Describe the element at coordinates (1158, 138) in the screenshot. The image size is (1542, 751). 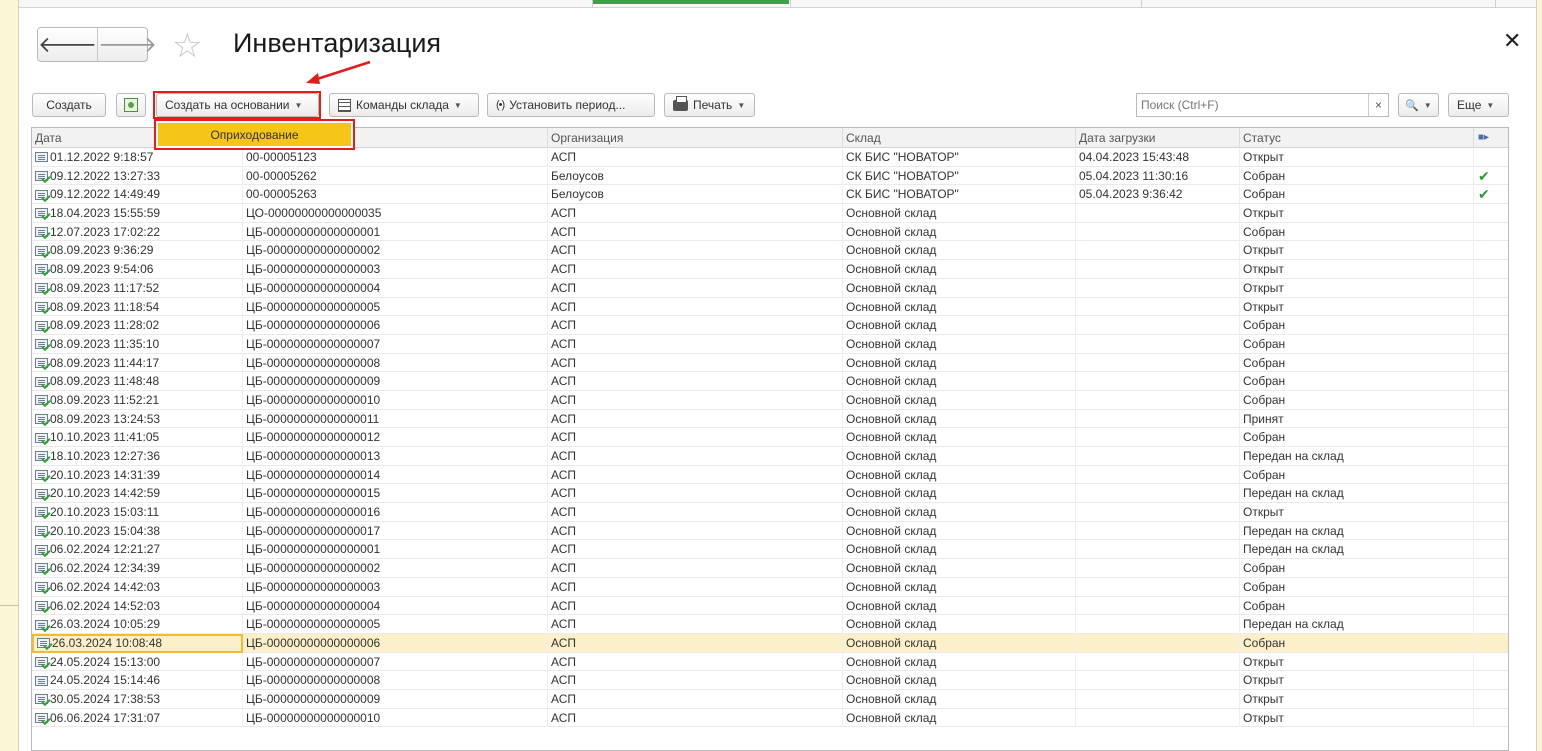
I see `column-header-load-date: Дата загрузки` at that location.